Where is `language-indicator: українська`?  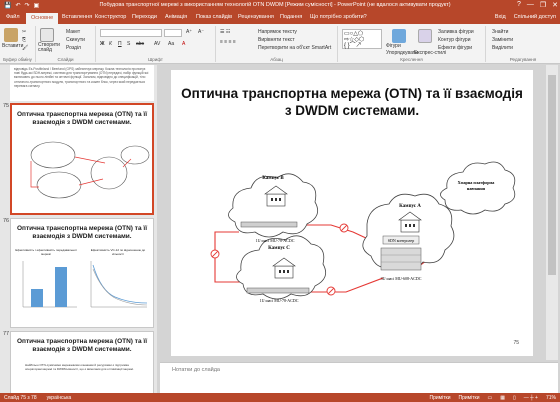
language-indicator: українська is located at coordinates (59, 398).